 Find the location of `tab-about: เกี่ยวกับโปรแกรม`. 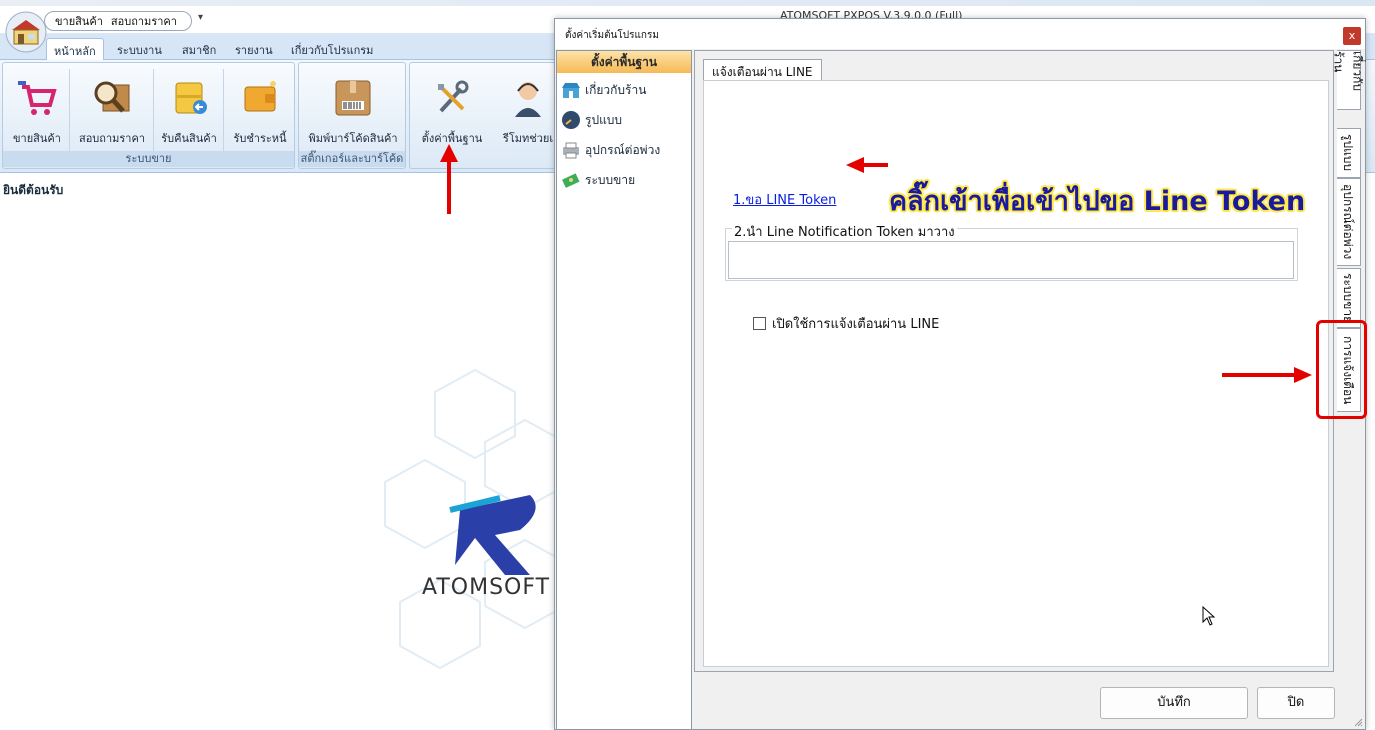

tab-about: เกี่ยวกับโปรแกรม is located at coordinates (332, 49).